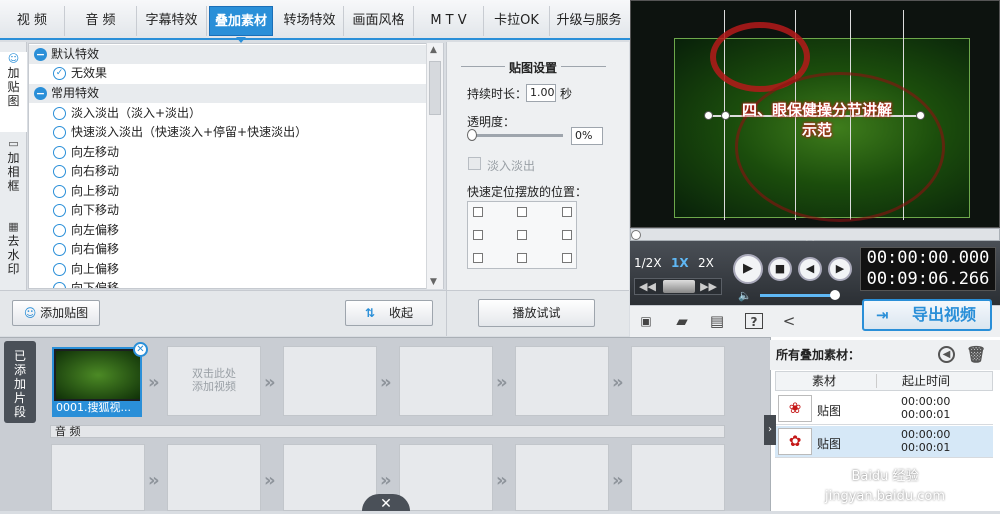 The image size is (1000, 514). I want to click on position-top-right, so click(567, 212).